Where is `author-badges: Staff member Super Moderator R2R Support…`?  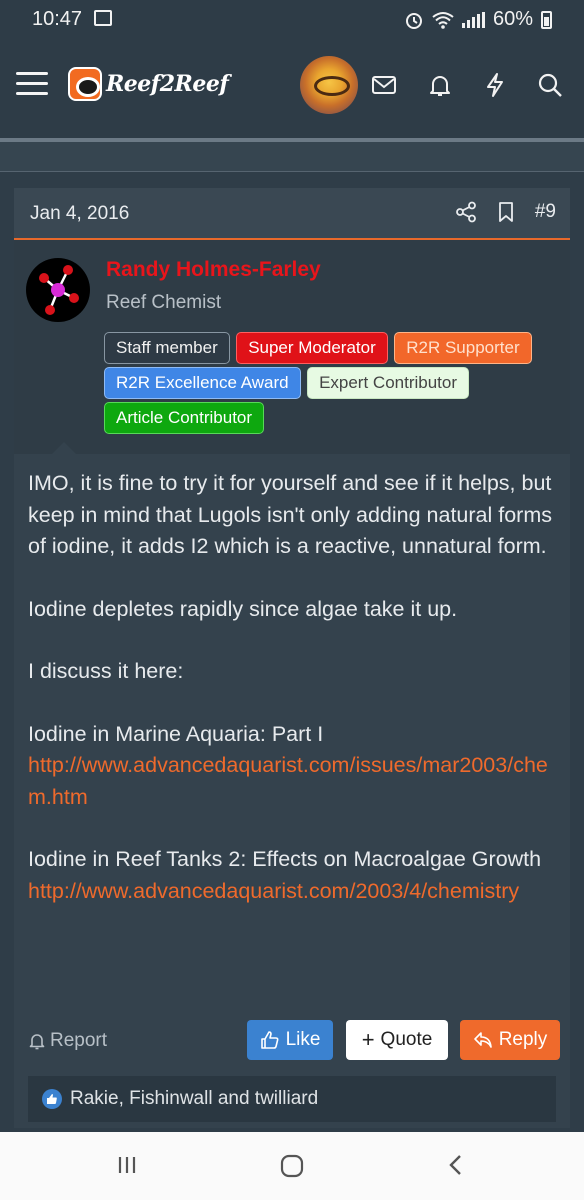
author-badges: Staff member Super Moderator R2R Support… is located at coordinates (334, 384).